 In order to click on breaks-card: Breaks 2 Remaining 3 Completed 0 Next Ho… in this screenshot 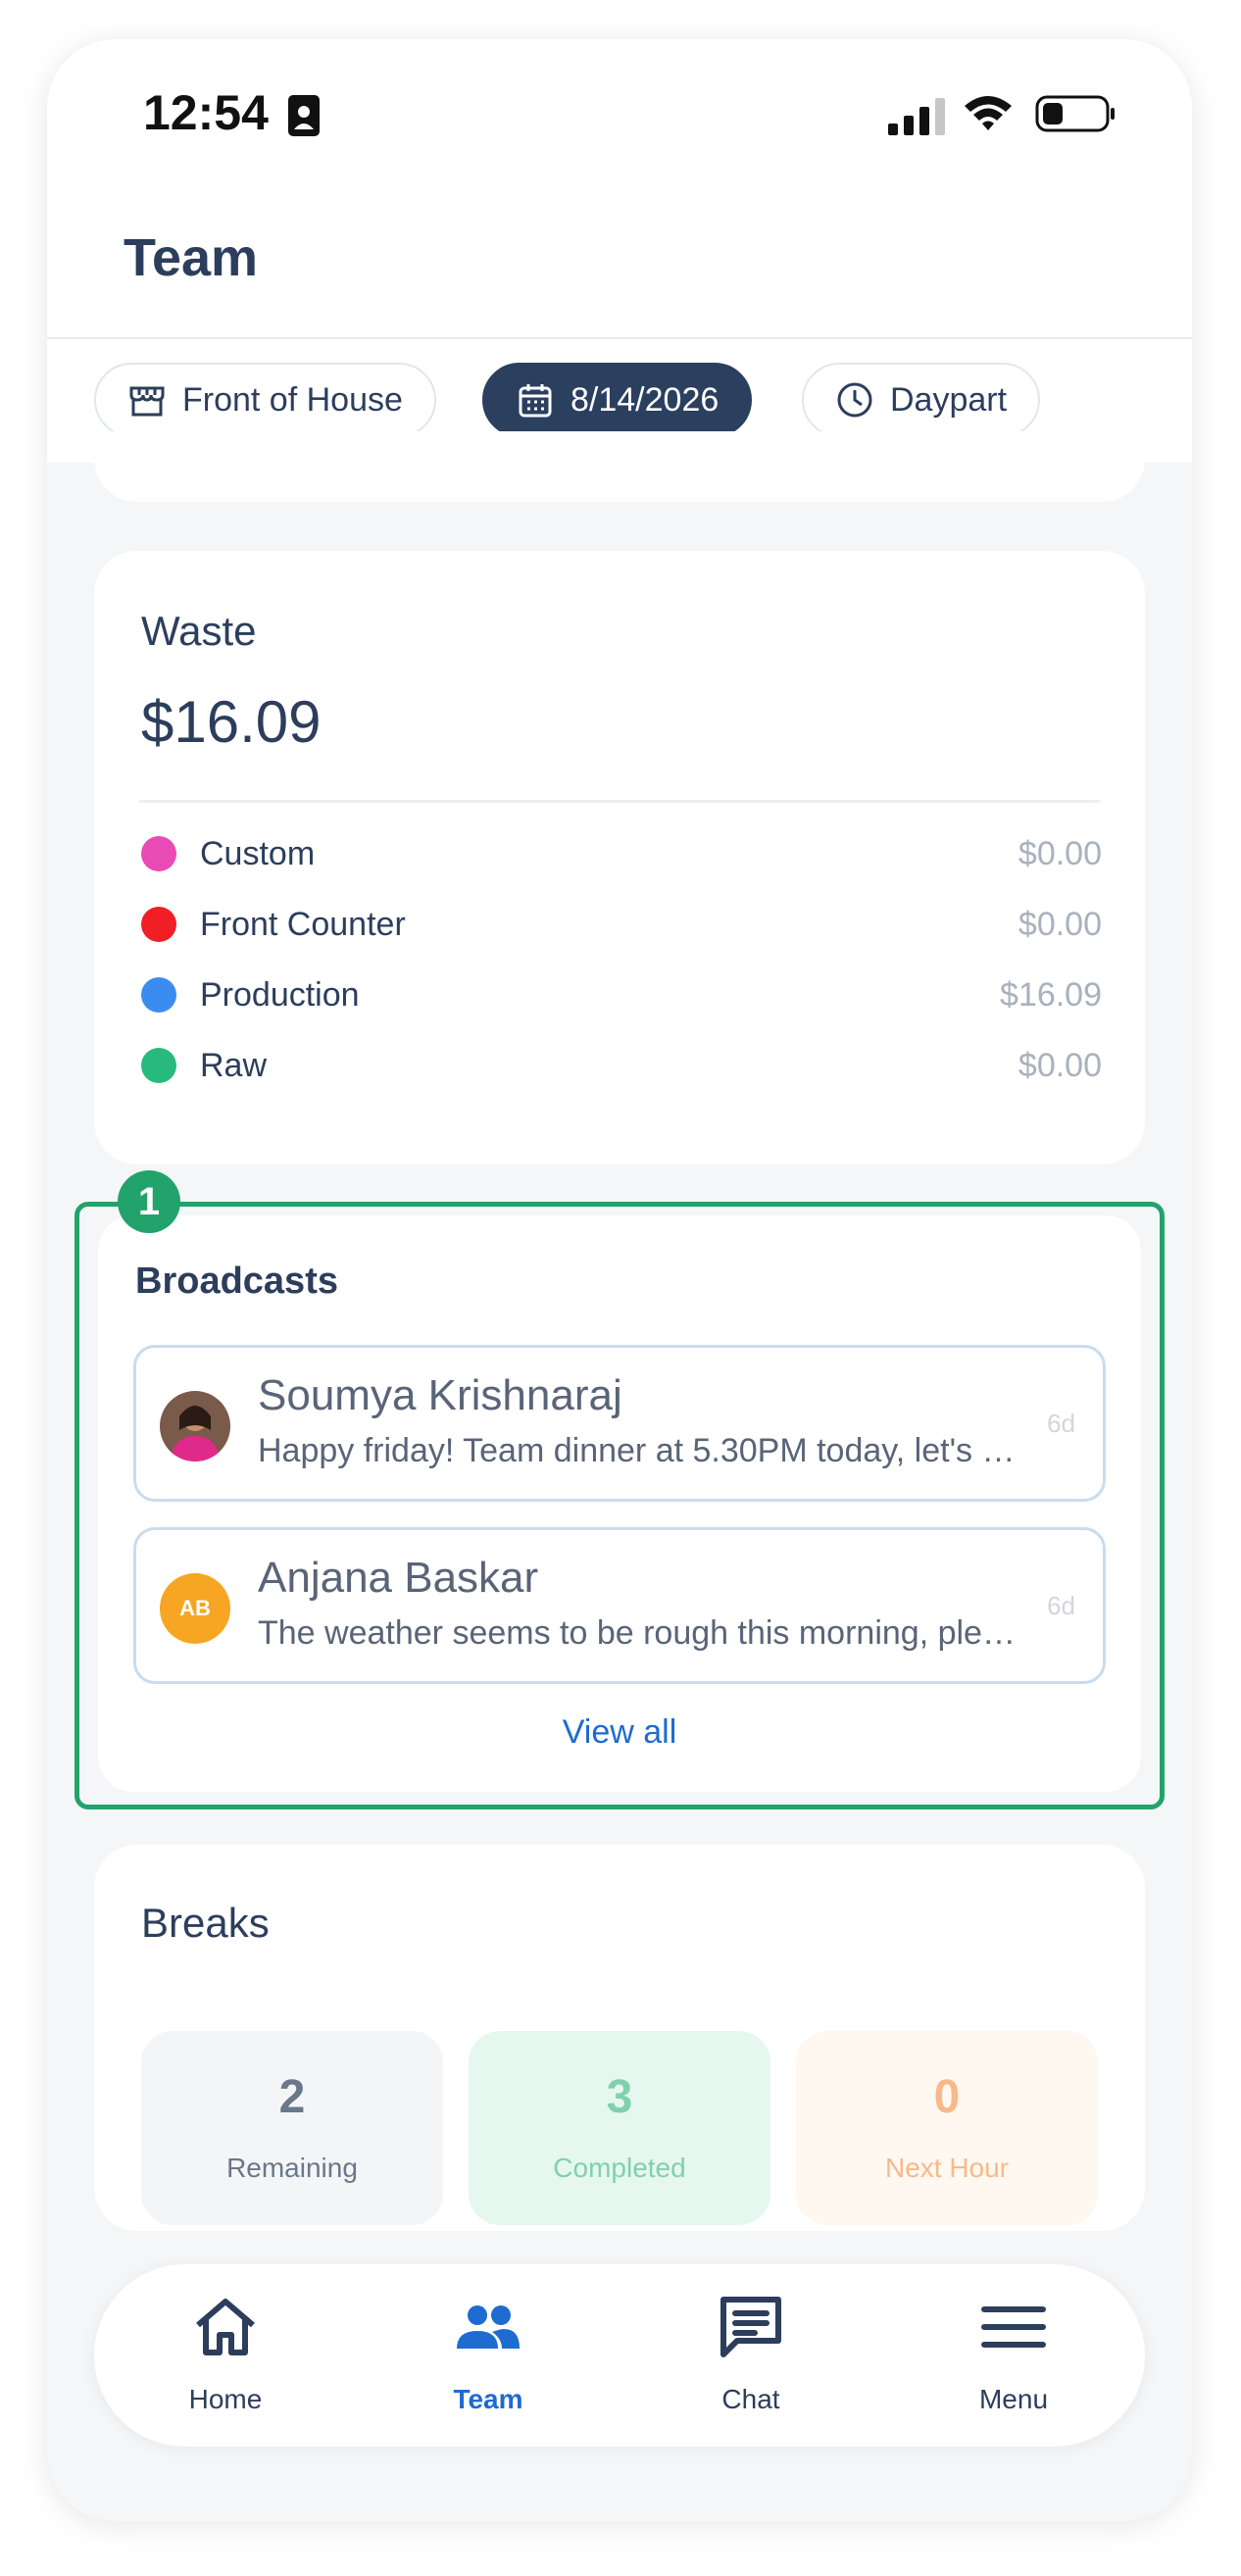, I will do `click(619, 2038)`.